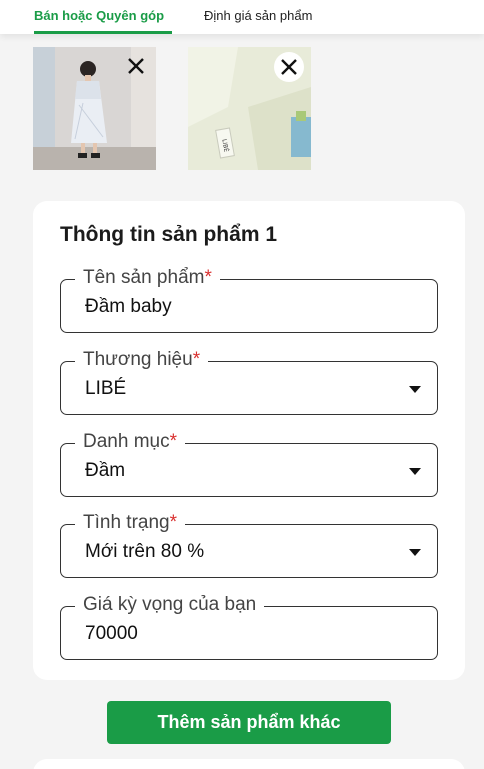  What do you see at coordinates (144, 552) in the screenshot?
I see `condition-selected-value: Mới trên 80 %` at bounding box center [144, 552].